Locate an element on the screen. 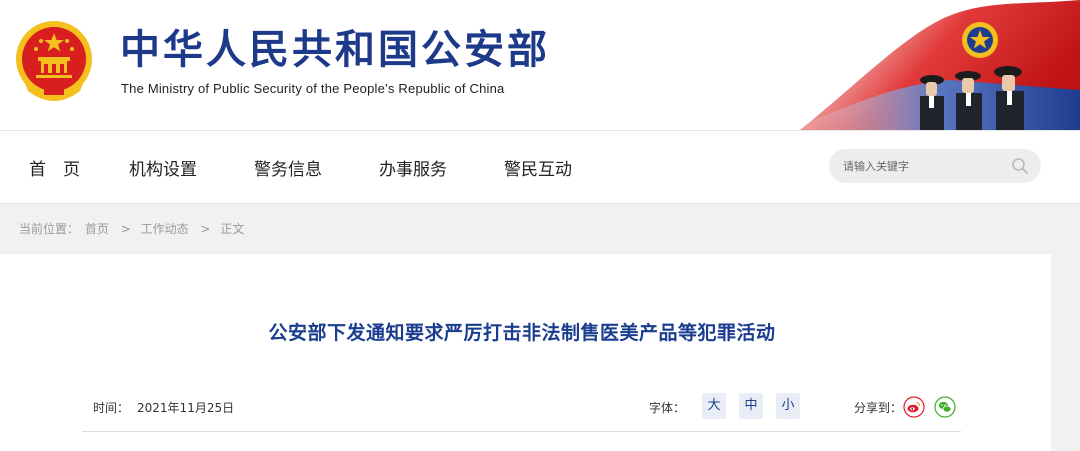  site-title: 中华人民共和国公安部 is located at coordinates (335, 50).